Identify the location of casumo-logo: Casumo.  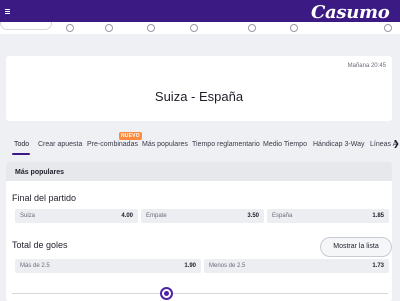
(350, 12).